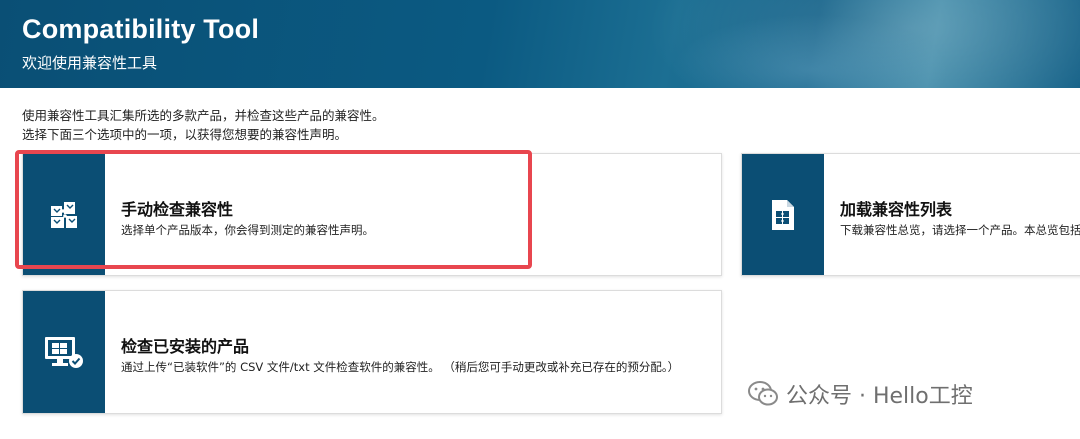 The height and width of the screenshot is (439, 1080). I want to click on intro-line-2: 选择下面三个选项中的一项，以获得您想要的兼容性声明。, so click(185, 134).